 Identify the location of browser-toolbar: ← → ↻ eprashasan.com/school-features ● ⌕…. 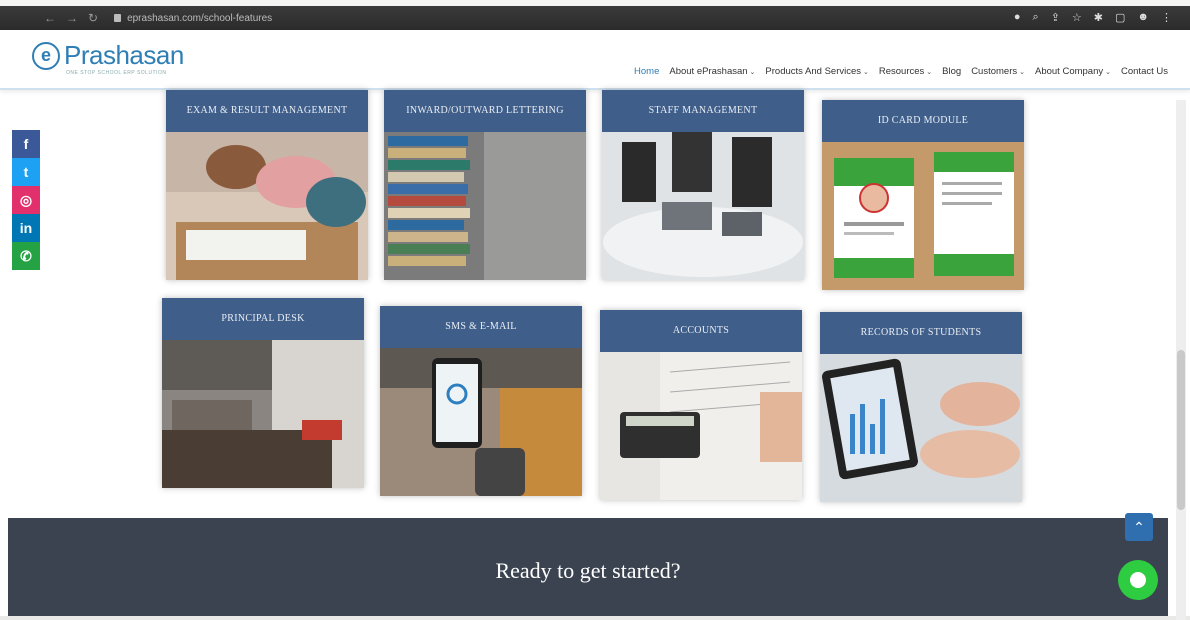
(595, 18).